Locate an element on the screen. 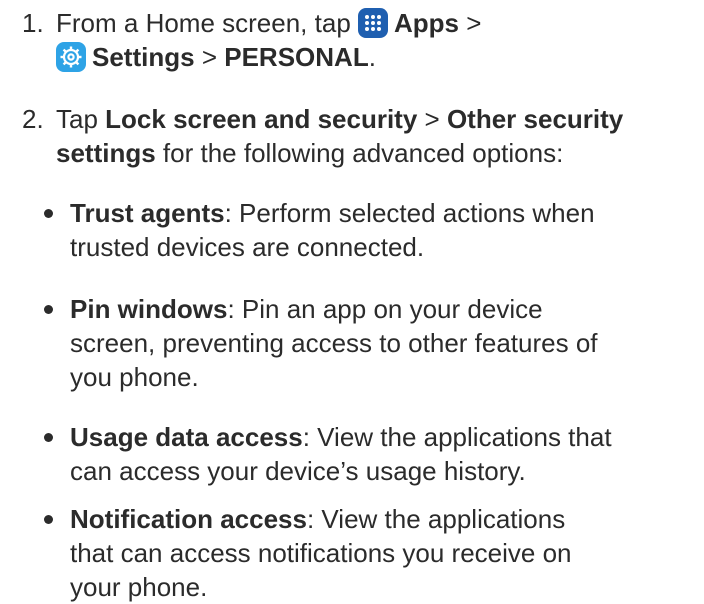 This screenshot has height=604, width=704. personal-label: PERSONAL is located at coordinates (296, 57).